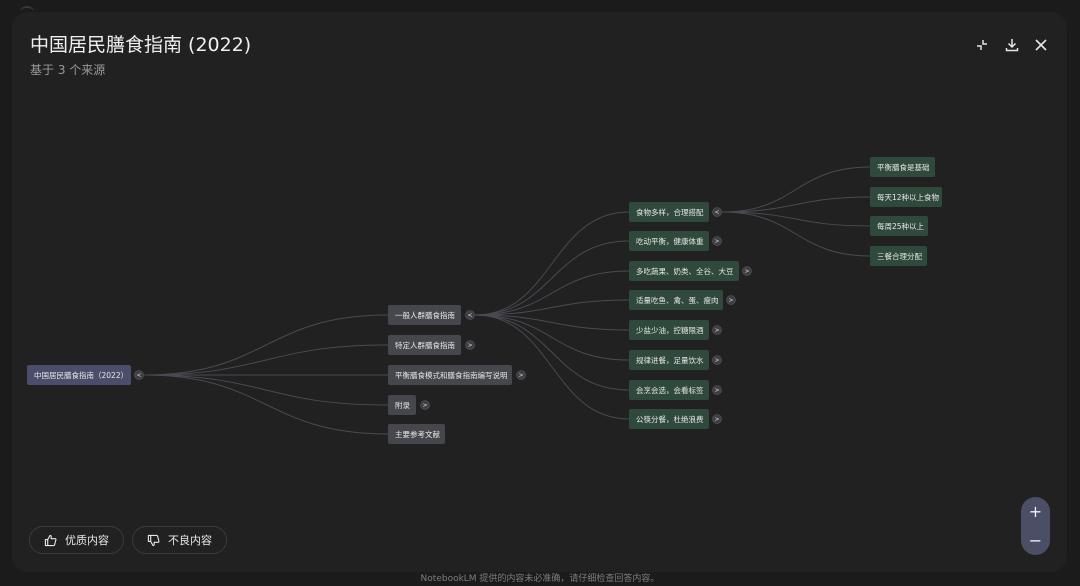 This screenshot has height=586, width=1080. I want to click on bad-content-label: 不良内容, so click(190, 540).